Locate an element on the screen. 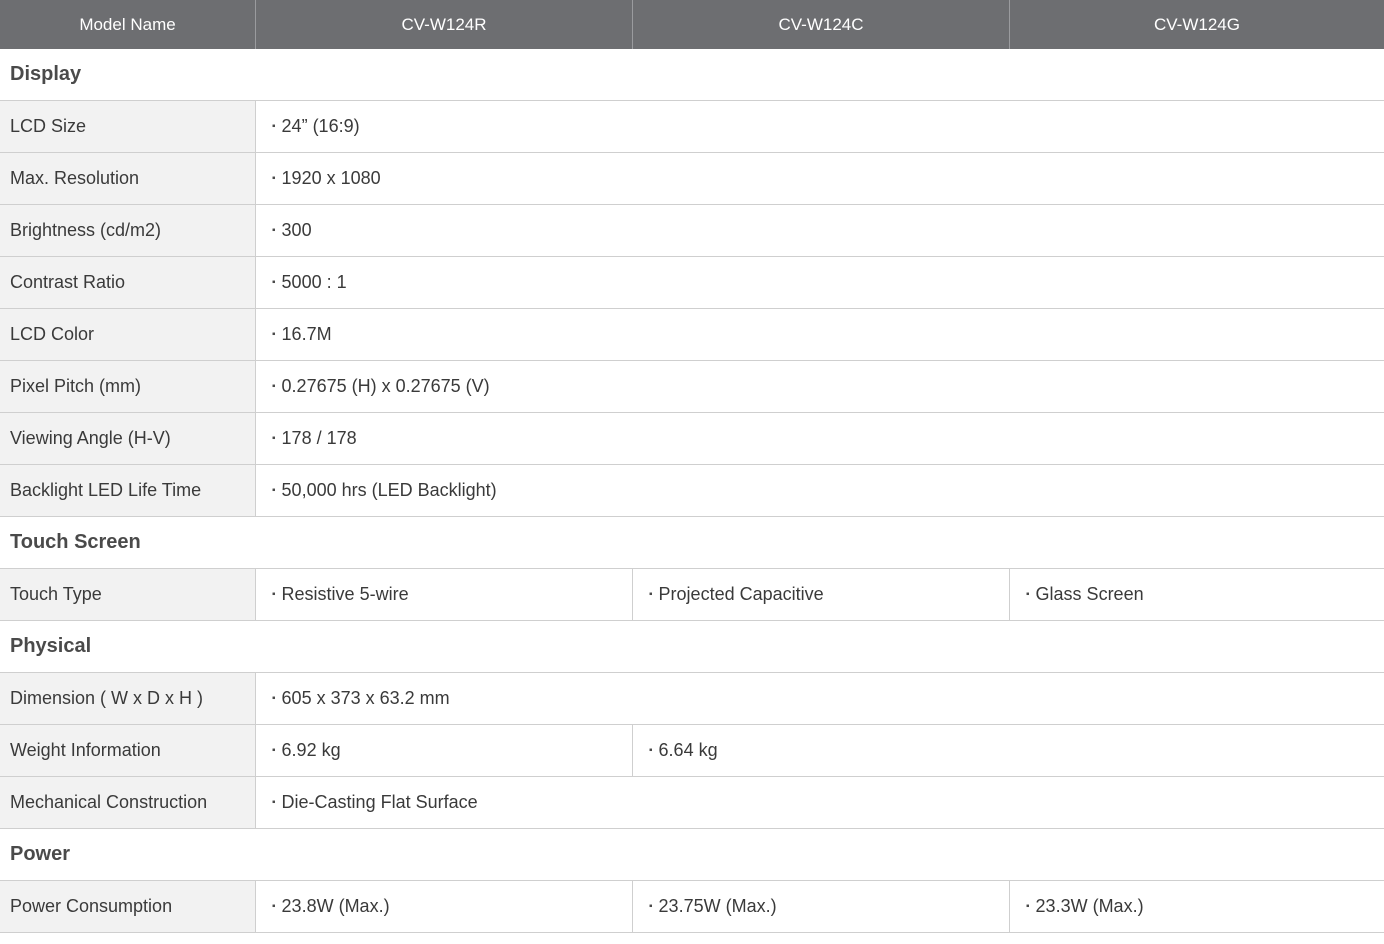 This screenshot has height=944, width=1384. section-title: Touch Screen is located at coordinates (692, 542).